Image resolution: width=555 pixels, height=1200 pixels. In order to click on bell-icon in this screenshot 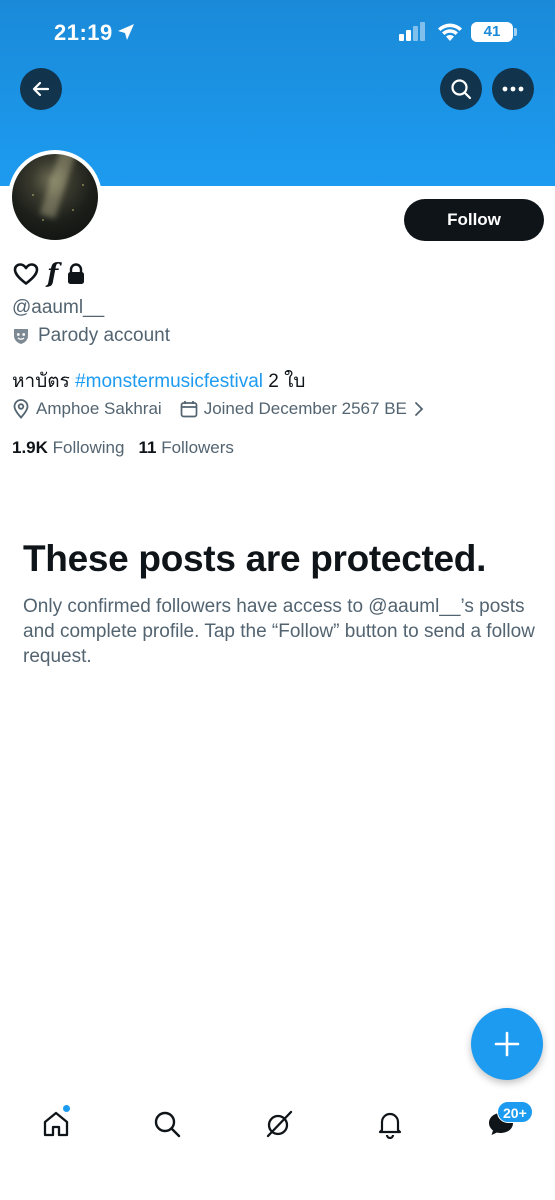, I will do `click(390, 1125)`.